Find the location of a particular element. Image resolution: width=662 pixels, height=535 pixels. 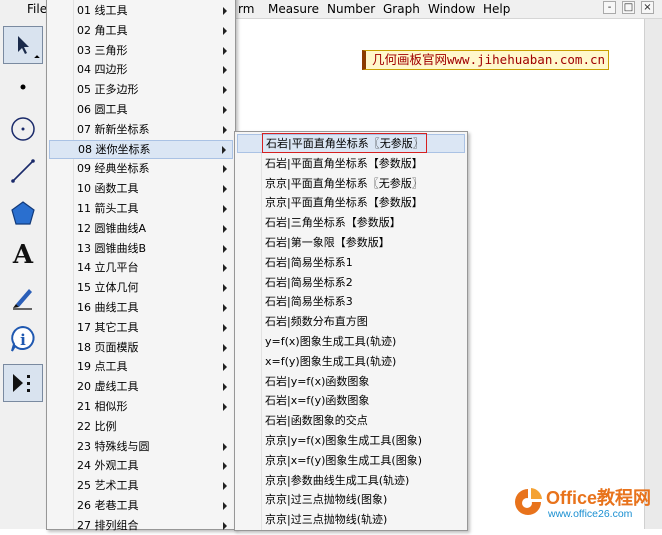

menu-item-label: 04 四边形 is located at coordinates (102, 70).